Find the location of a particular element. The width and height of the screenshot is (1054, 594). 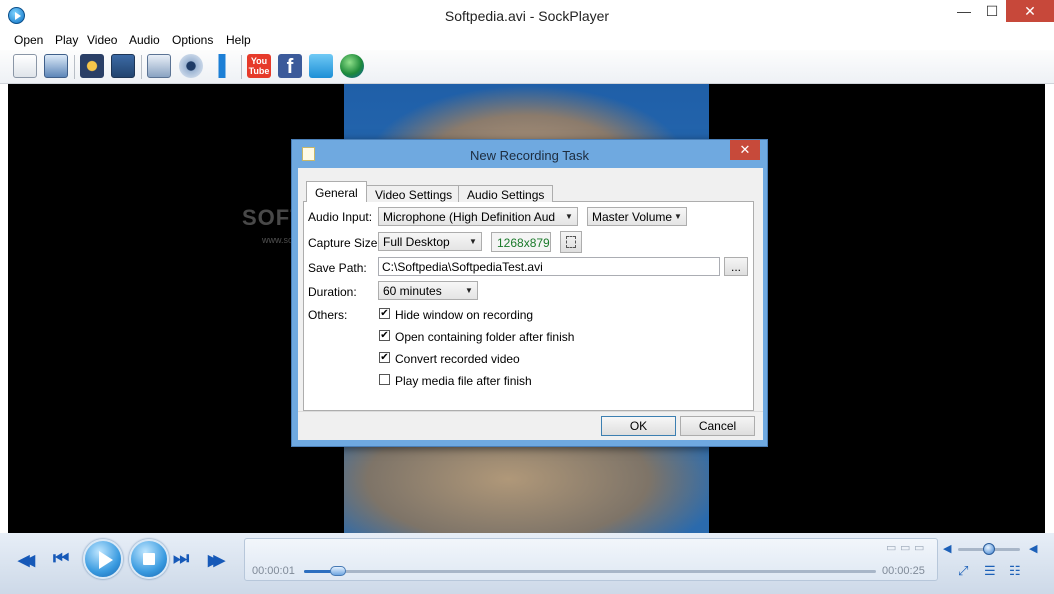

hide-window-checkbox: ✔ is located at coordinates (384, 313).